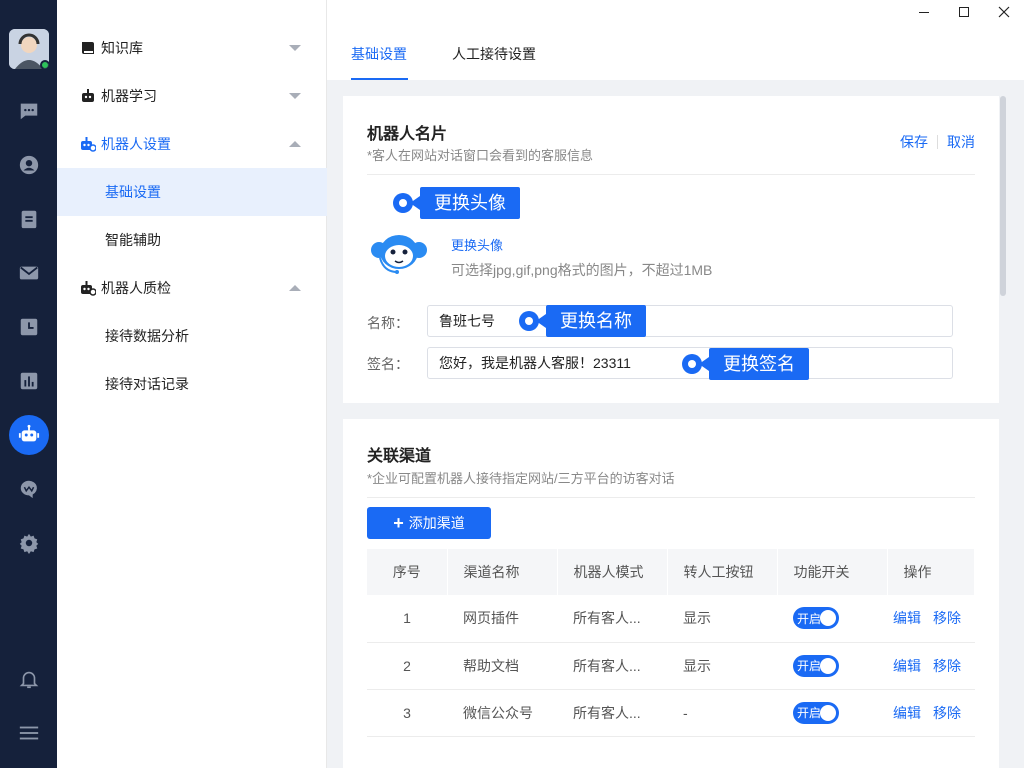 The width and height of the screenshot is (1024, 768). I want to click on card-description: *客人在网站对话窗口会看到的客服信息, so click(480, 155).